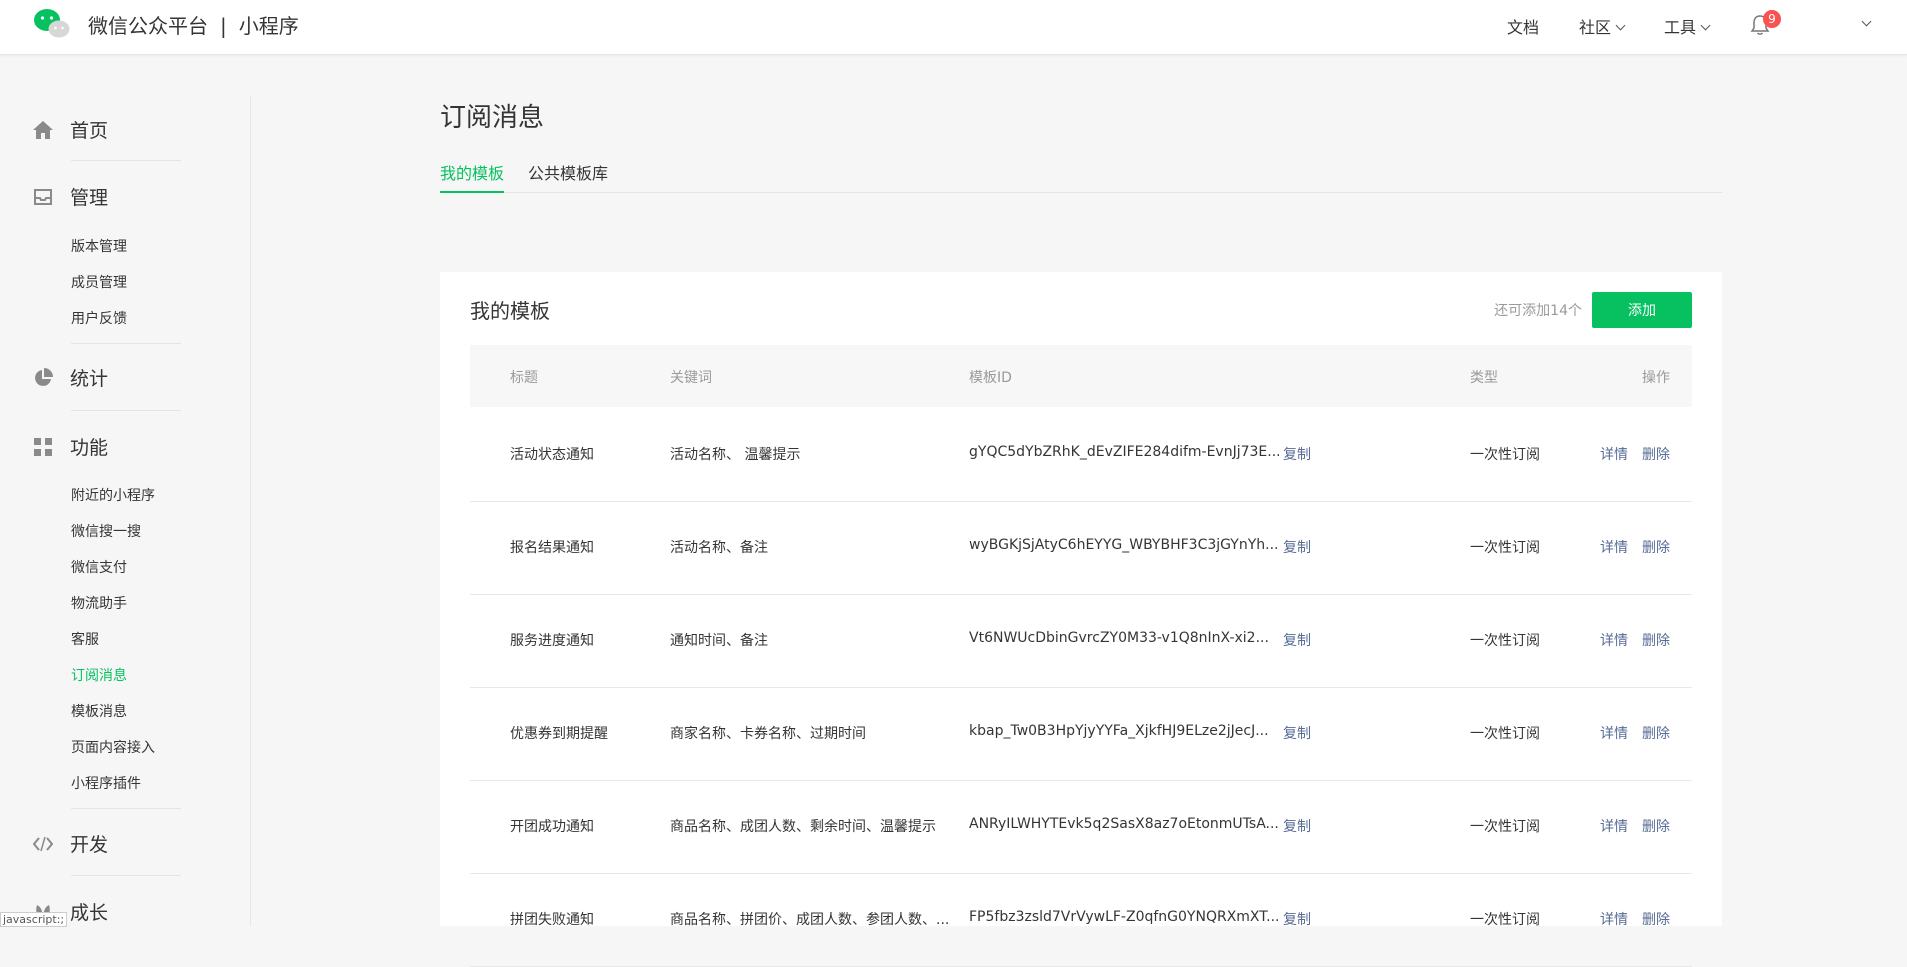  What do you see at coordinates (89, 448) in the screenshot?
I see `sidebar-section-label: 功能` at bounding box center [89, 448].